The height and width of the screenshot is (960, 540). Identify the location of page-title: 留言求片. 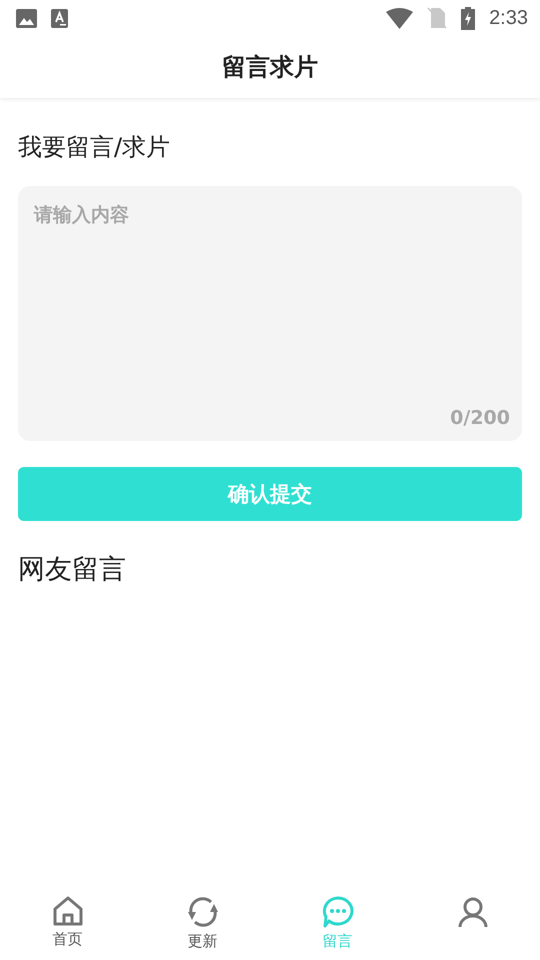
(270, 67).